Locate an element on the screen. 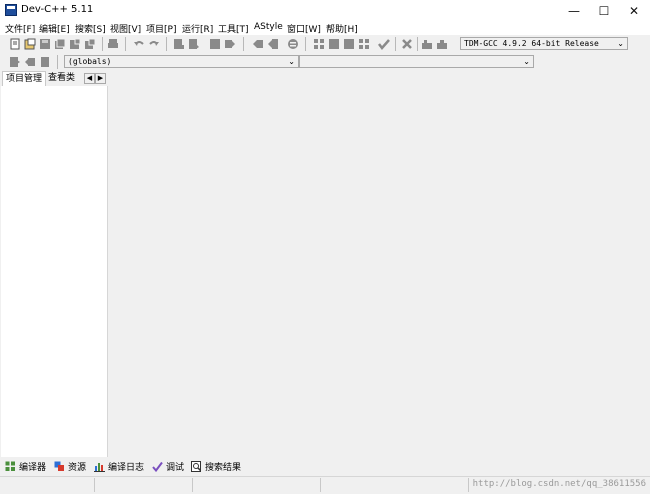 The height and width of the screenshot is (494, 650). window-title: Dev-C++ 5.11 is located at coordinates (57, 9).